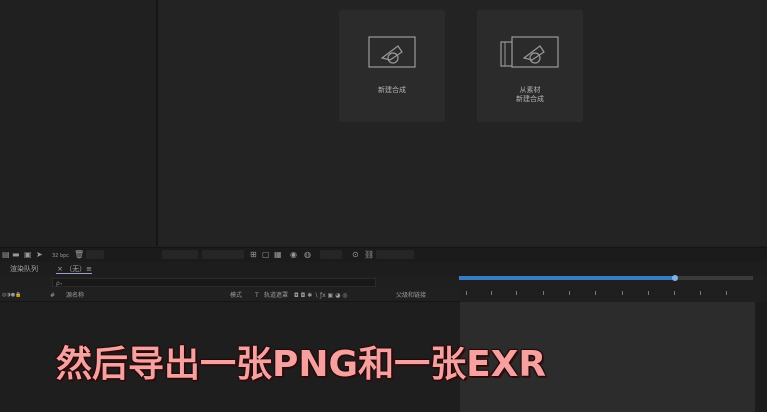  Describe the element at coordinates (214, 282) in the screenshot. I see `layer-search-input: ρ₊` at that location.